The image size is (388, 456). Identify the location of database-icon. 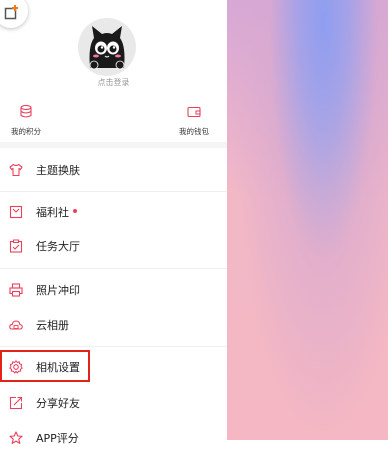
(26, 111).